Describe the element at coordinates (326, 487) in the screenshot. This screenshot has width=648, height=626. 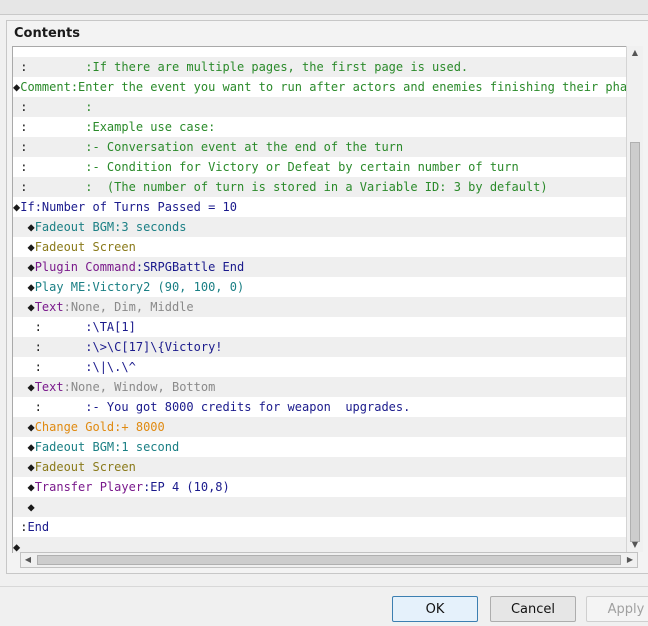
I see `list-row: ◆Transfer Player:EP 4 (10,8)` at that location.